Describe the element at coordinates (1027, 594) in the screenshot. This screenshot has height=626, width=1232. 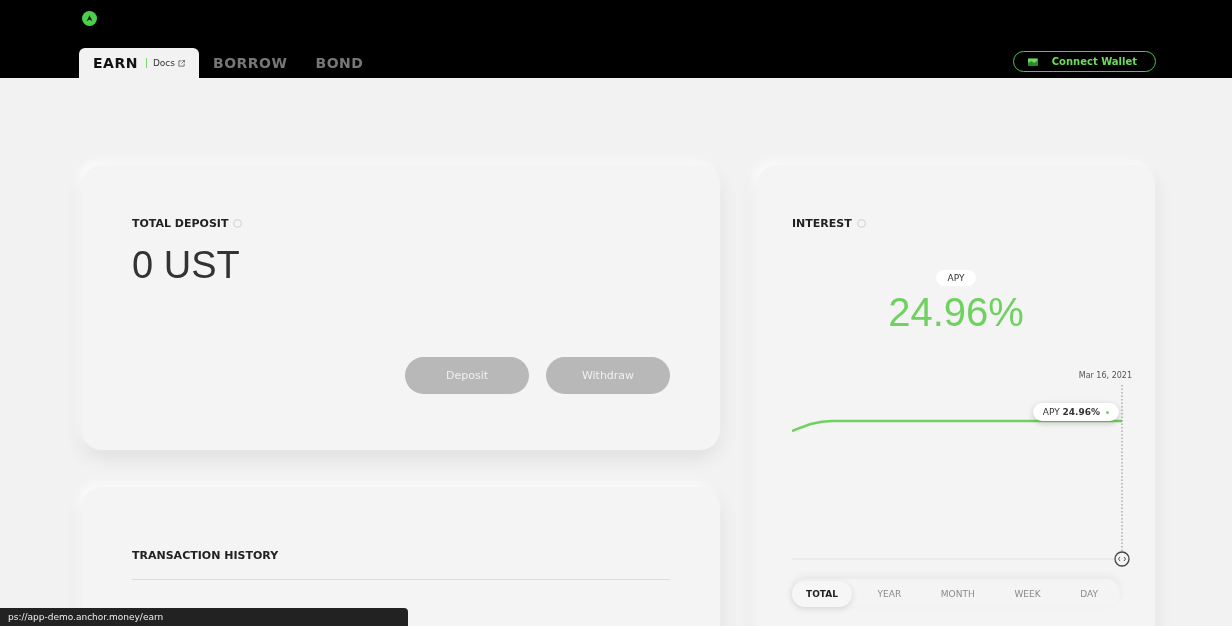
I see `period-tab: WEEK` at that location.